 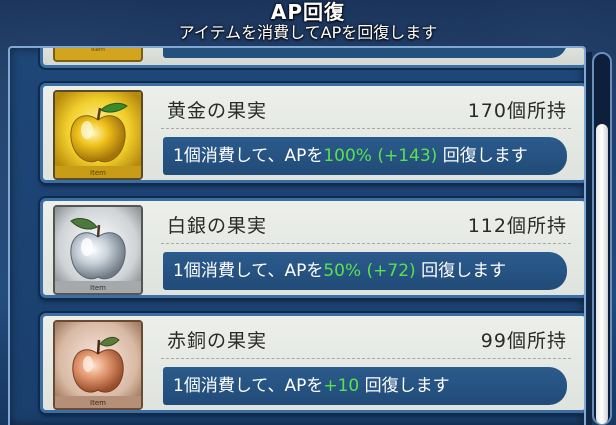 I want to click on bronze-apple-icon: Item, so click(x=98, y=365).